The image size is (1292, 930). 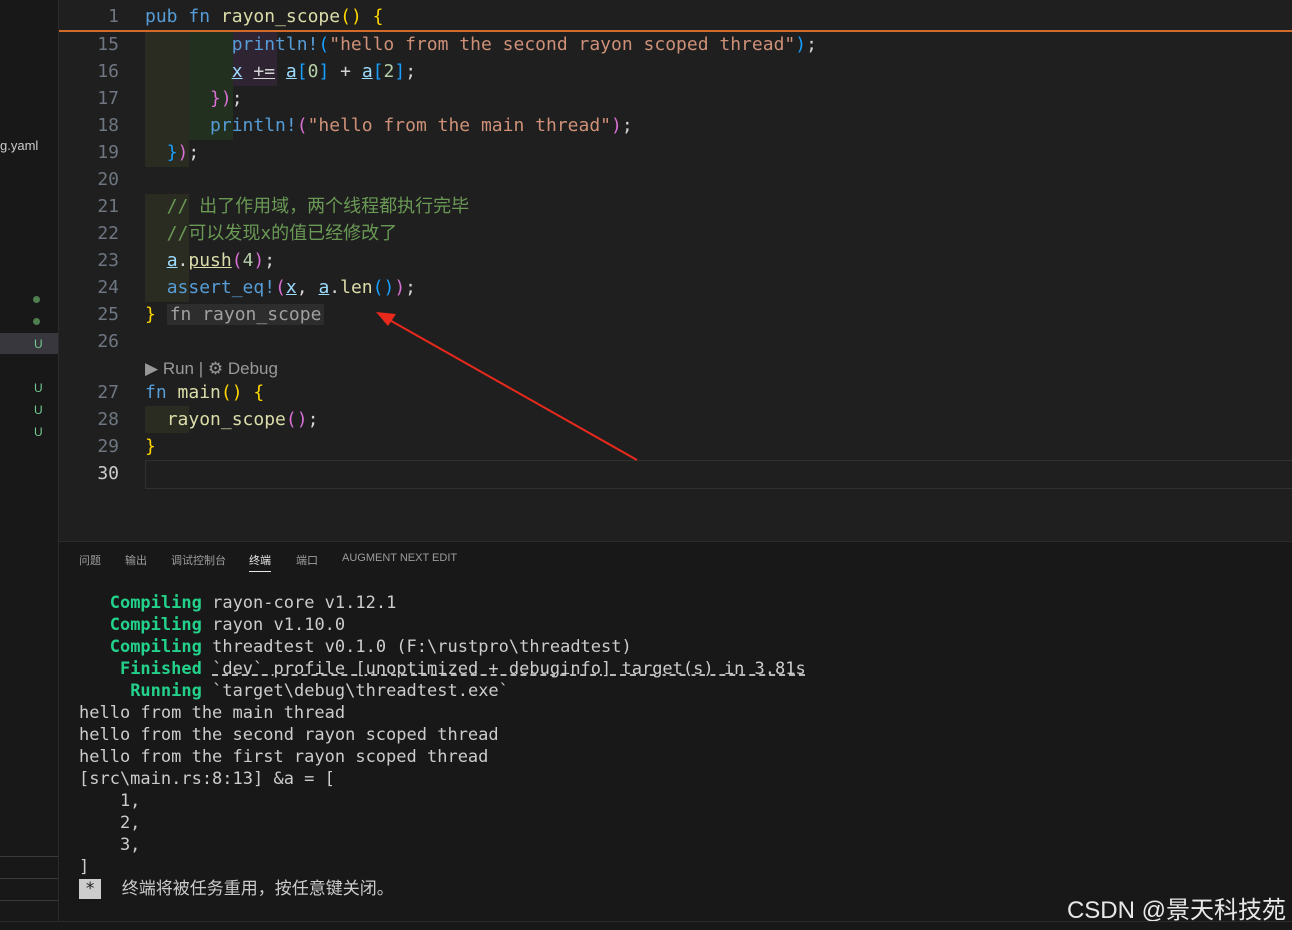 I want to click on tab-problems: 问题, so click(x=90, y=560).